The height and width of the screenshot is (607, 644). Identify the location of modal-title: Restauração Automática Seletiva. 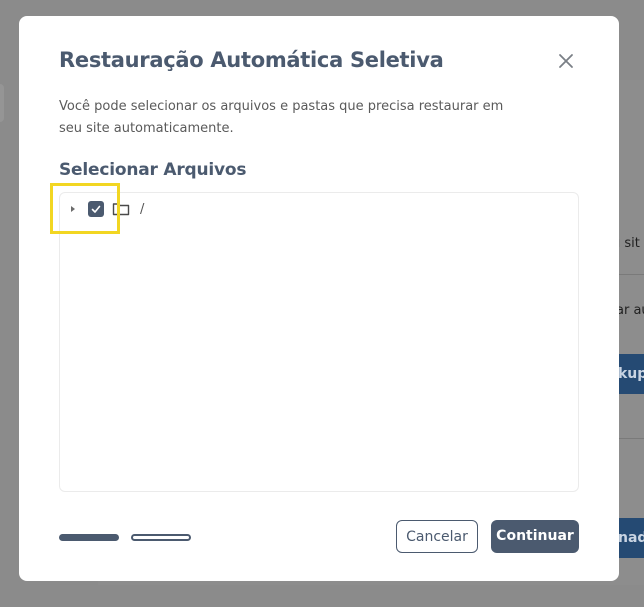
(251, 60).